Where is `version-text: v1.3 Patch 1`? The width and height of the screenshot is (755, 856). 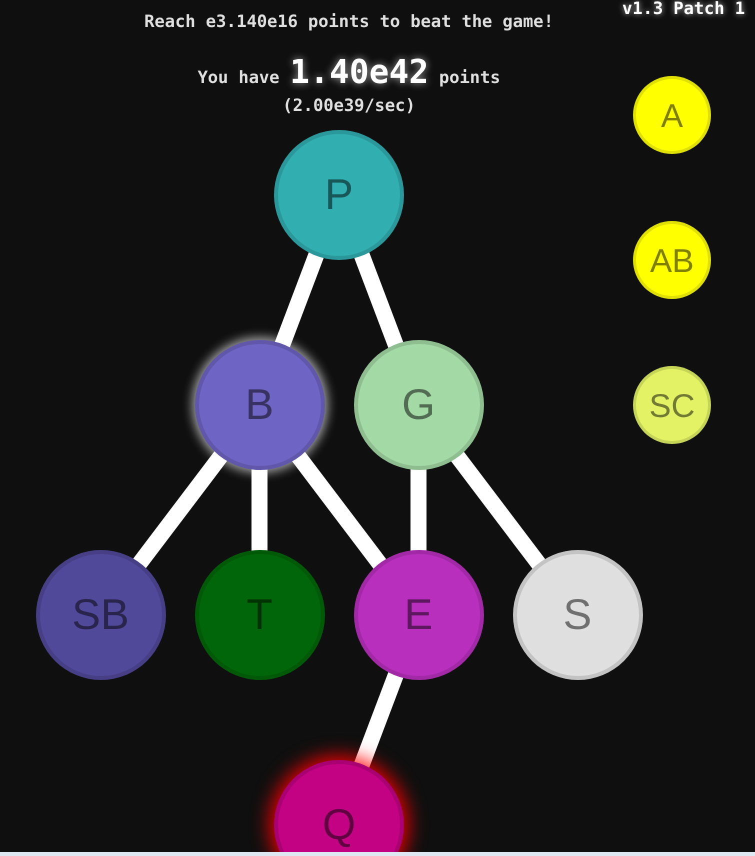
version-text: v1.3 Patch 1 is located at coordinates (683, 9).